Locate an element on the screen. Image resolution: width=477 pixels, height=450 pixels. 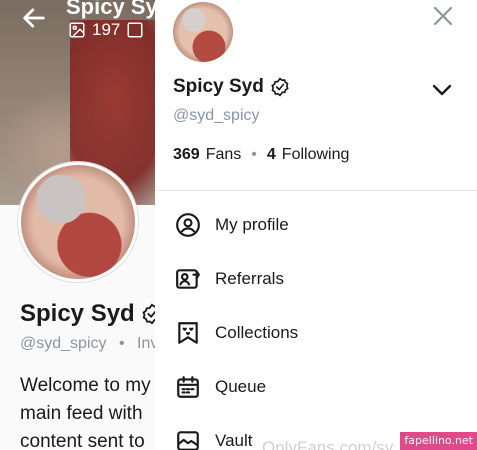
faint-watermark: OnlyFans.com/sy is located at coordinates (328, 444).